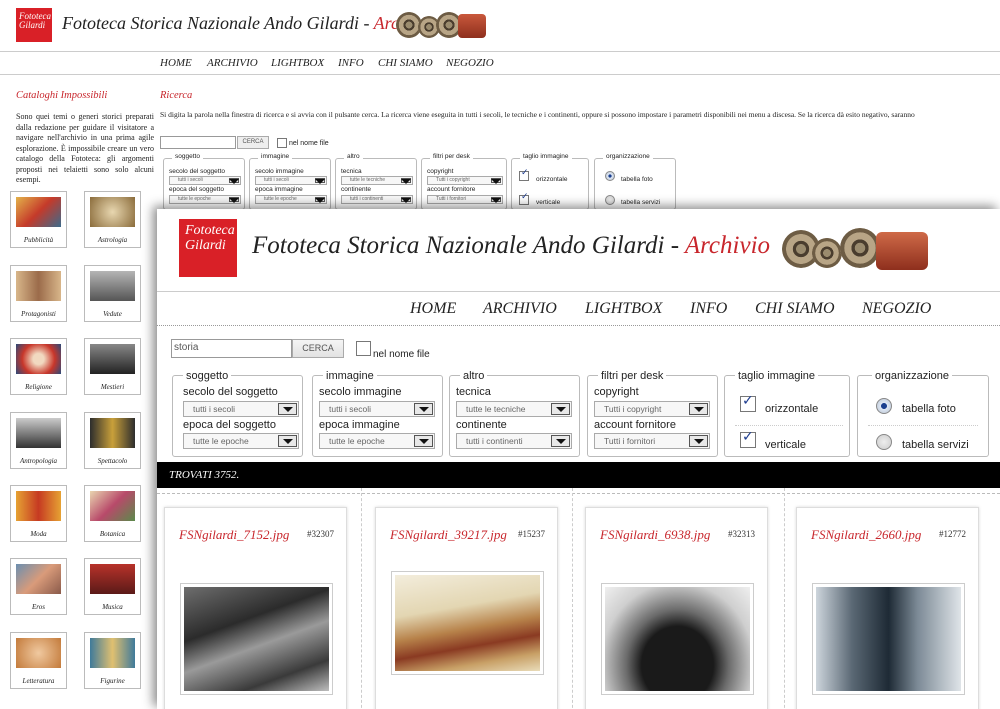 The width and height of the screenshot is (1000, 709). Describe the element at coordinates (578, 475) in the screenshot. I see `results-bar` at that location.